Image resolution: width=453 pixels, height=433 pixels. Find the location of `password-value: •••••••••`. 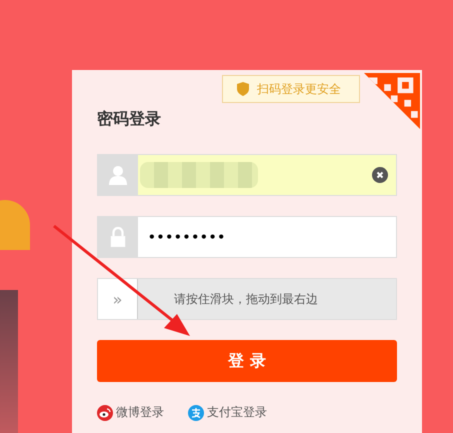

password-value: ••••••••• is located at coordinates (187, 237).